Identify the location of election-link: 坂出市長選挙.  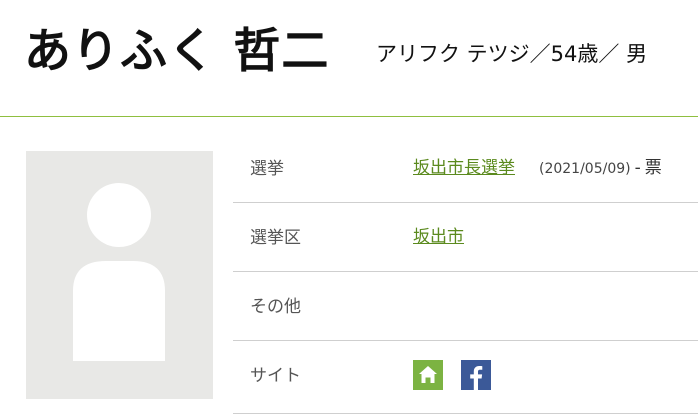
(464, 168).